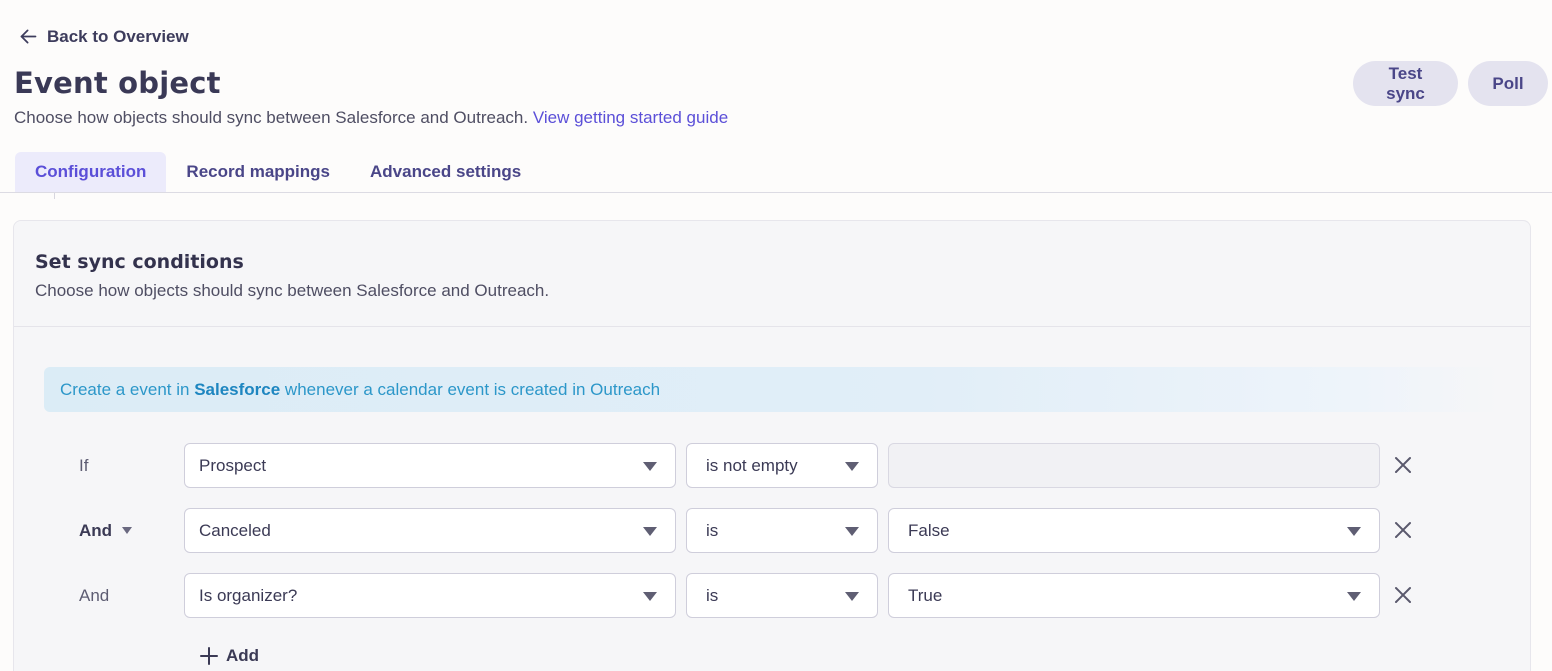 The image size is (1552, 671). I want to click on header-actions: Test sync Poll, so click(1450, 83).